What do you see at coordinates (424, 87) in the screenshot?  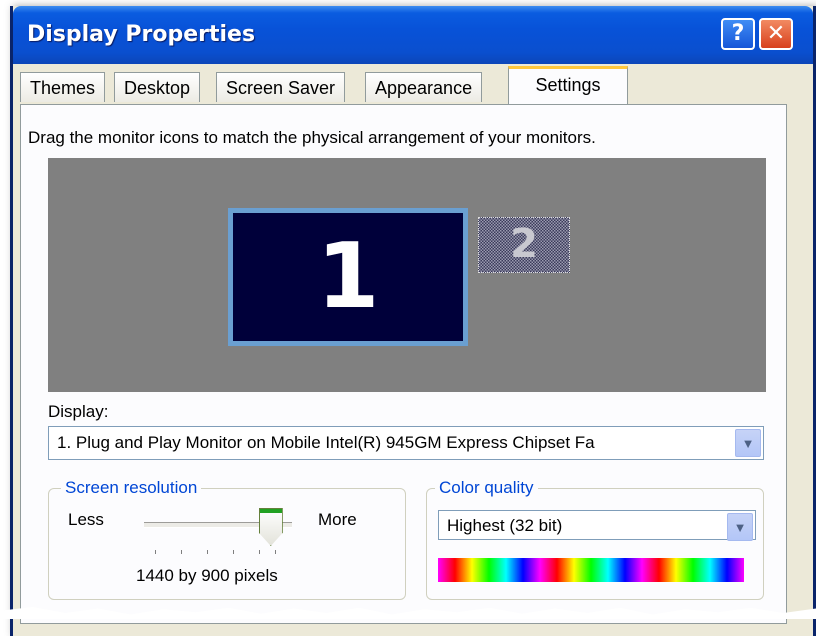 I see `tab-appearance: Appearance` at bounding box center [424, 87].